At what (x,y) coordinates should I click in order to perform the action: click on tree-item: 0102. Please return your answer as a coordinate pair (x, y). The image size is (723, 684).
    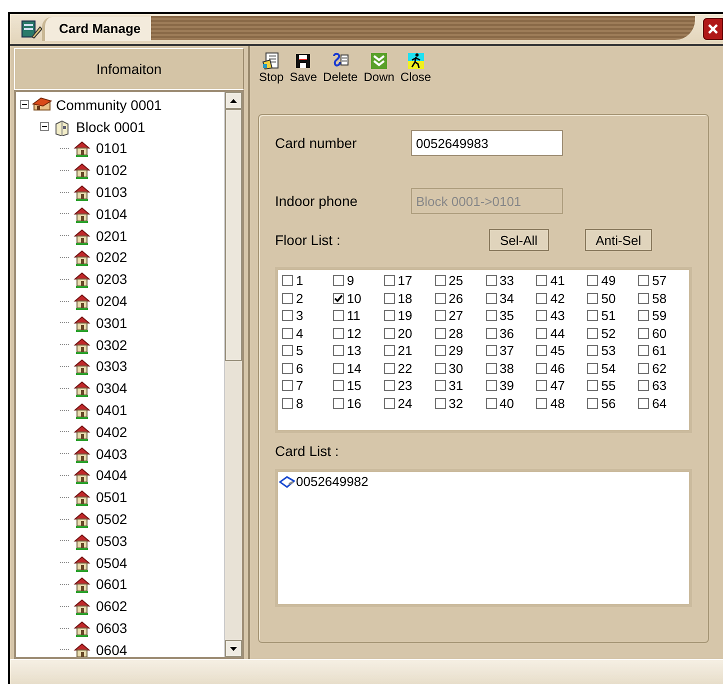
    Looking at the image, I should click on (111, 170).